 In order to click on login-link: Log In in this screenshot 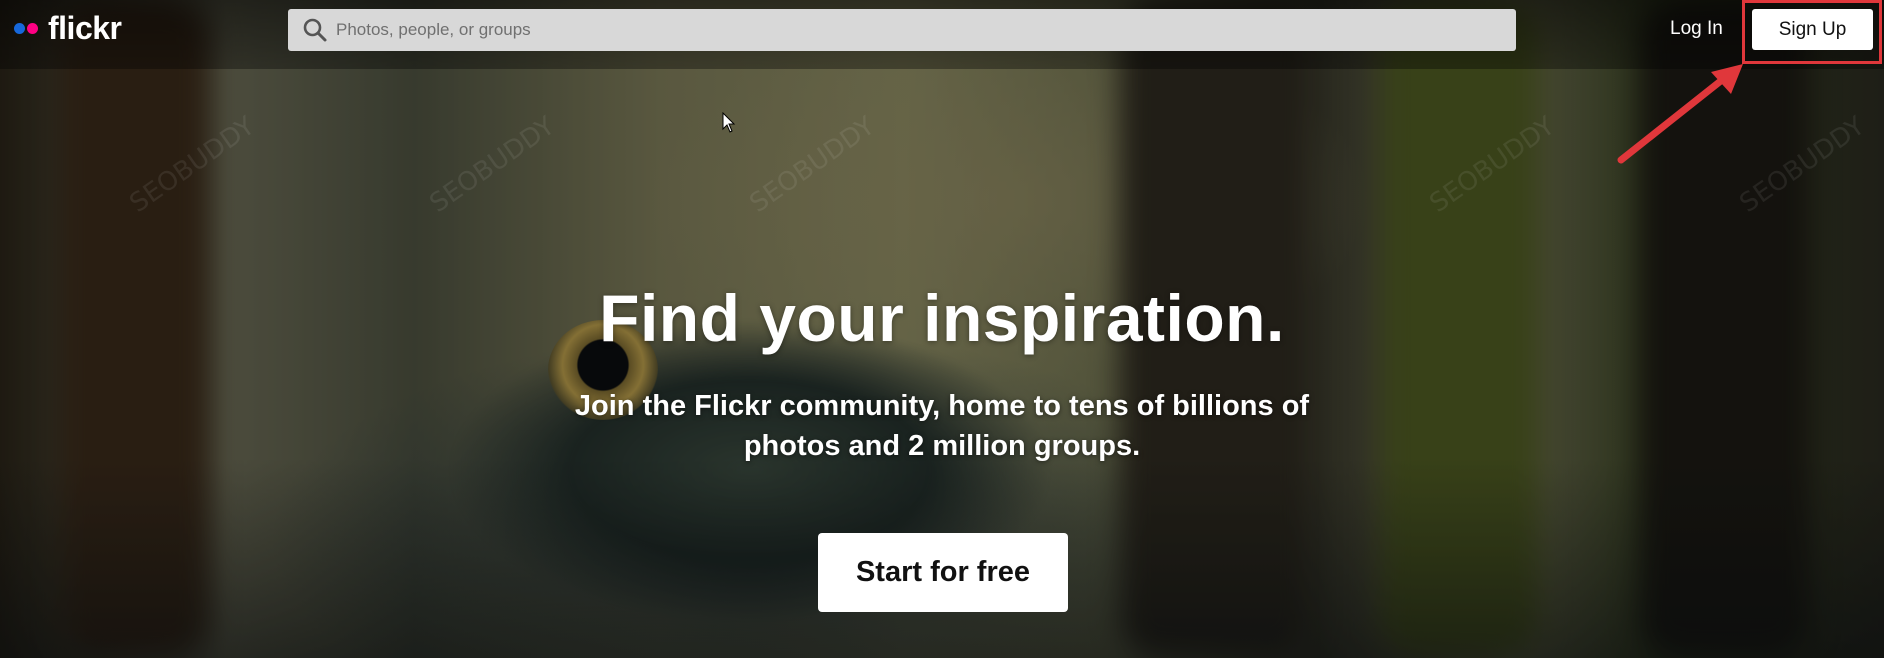, I will do `click(1696, 29)`.